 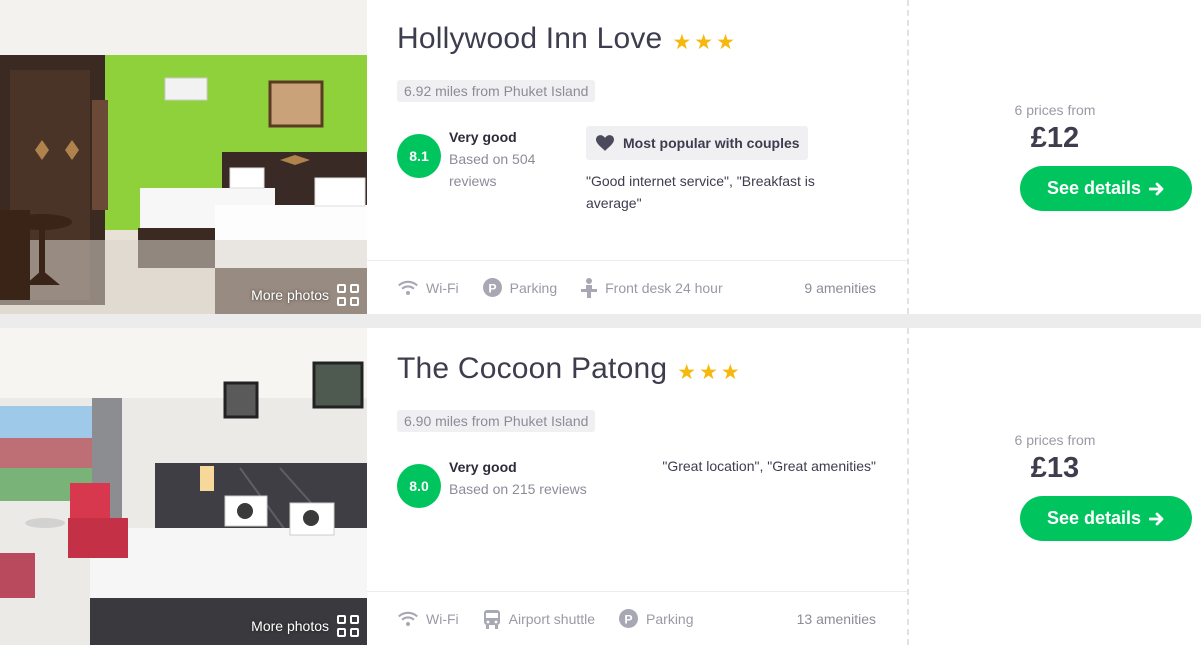 What do you see at coordinates (532, 369) in the screenshot?
I see `hotel-name: The Cocoon Patong` at bounding box center [532, 369].